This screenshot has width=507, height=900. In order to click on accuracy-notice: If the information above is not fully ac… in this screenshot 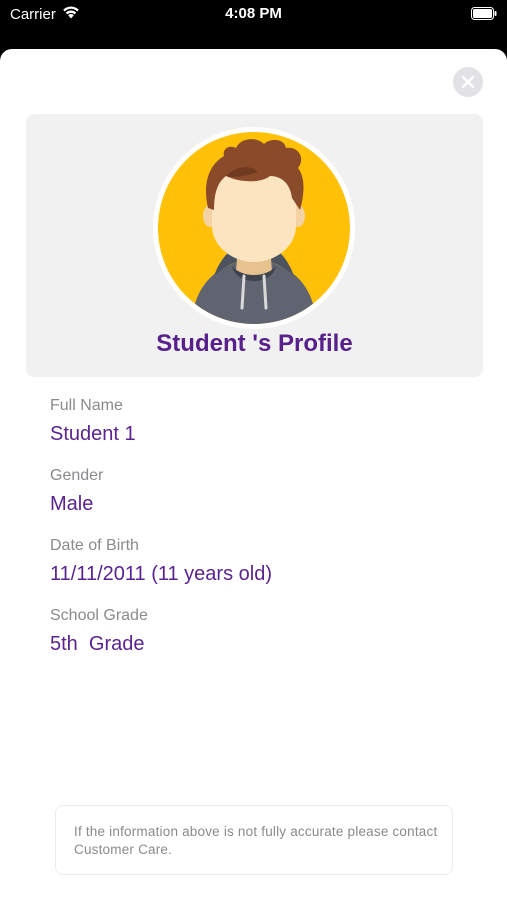, I will do `click(254, 840)`.